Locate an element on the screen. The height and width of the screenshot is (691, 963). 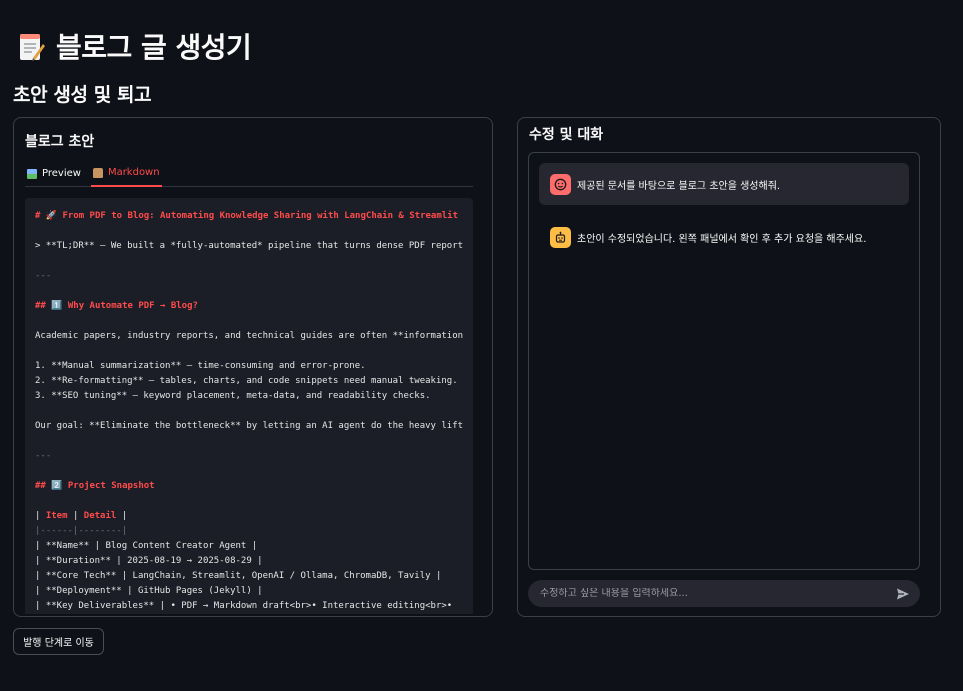
chat-input is located at coordinates (718, 593).